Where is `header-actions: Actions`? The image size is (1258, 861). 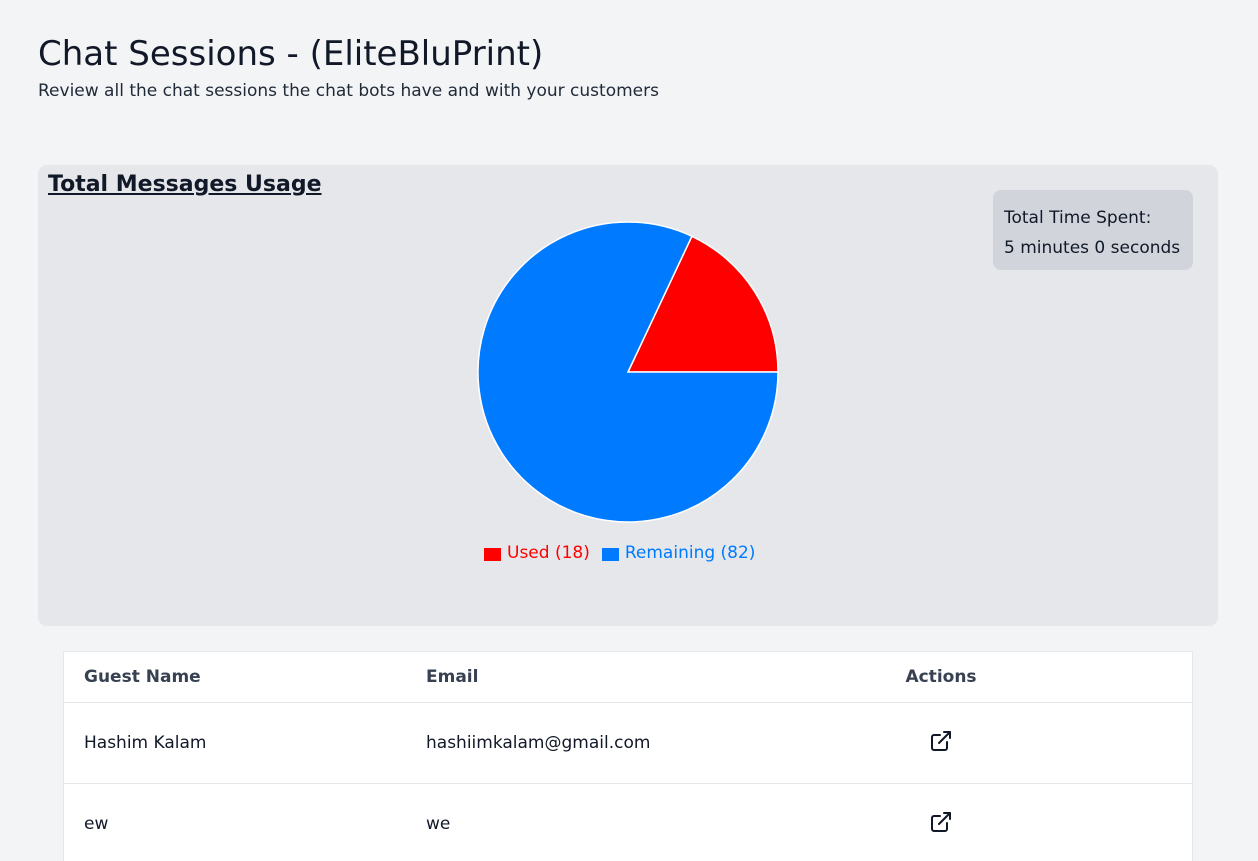 header-actions: Actions is located at coordinates (941, 677).